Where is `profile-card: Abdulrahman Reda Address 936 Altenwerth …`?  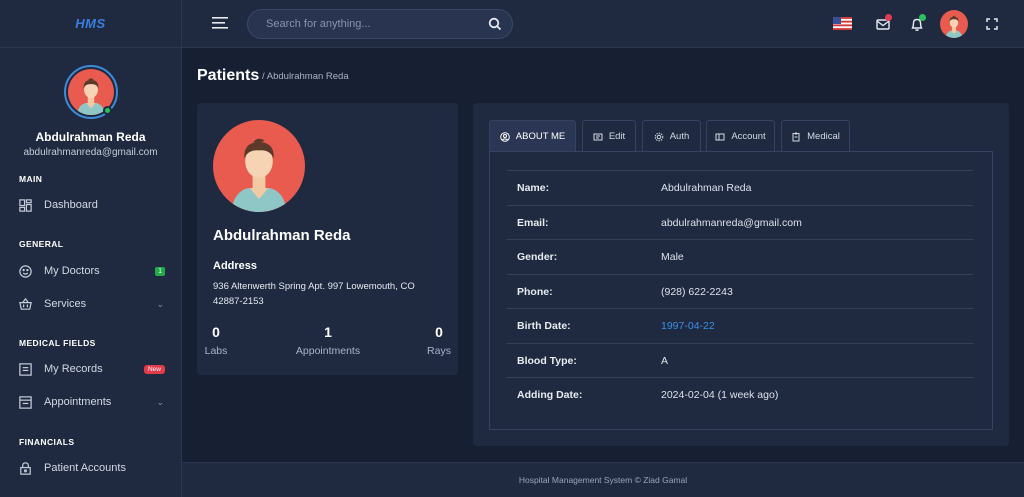
profile-card: Abdulrahman Reda Address 936 Altenwerth … is located at coordinates (327, 239).